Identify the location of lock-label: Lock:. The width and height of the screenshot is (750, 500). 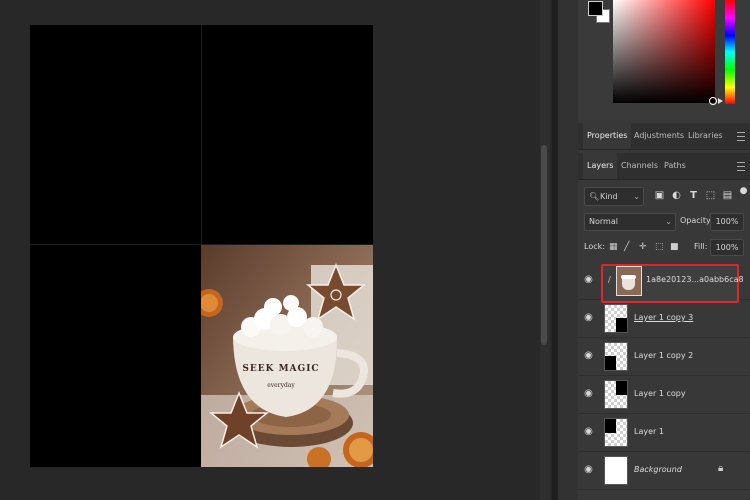
(594, 246).